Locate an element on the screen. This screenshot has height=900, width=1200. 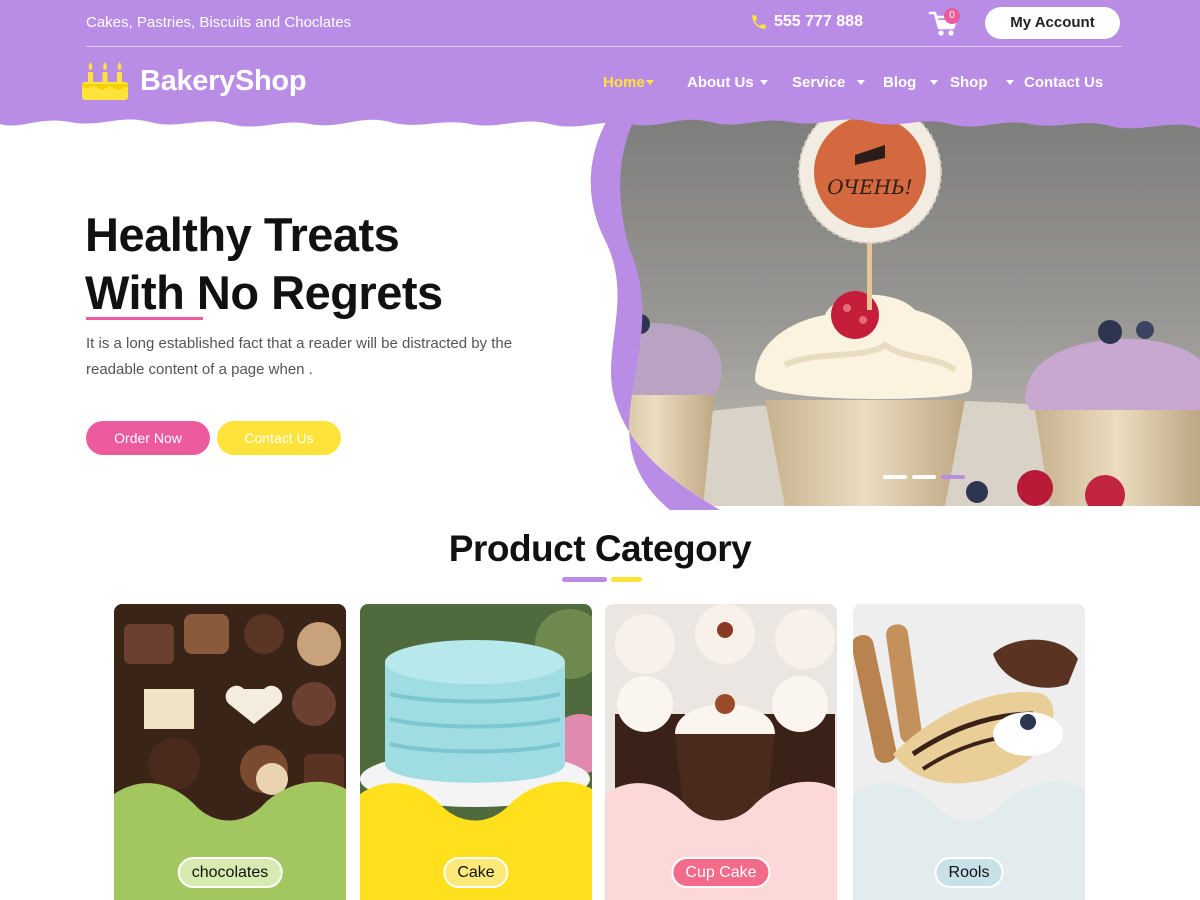
category-label: Cake is located at coordinates (476, 872).